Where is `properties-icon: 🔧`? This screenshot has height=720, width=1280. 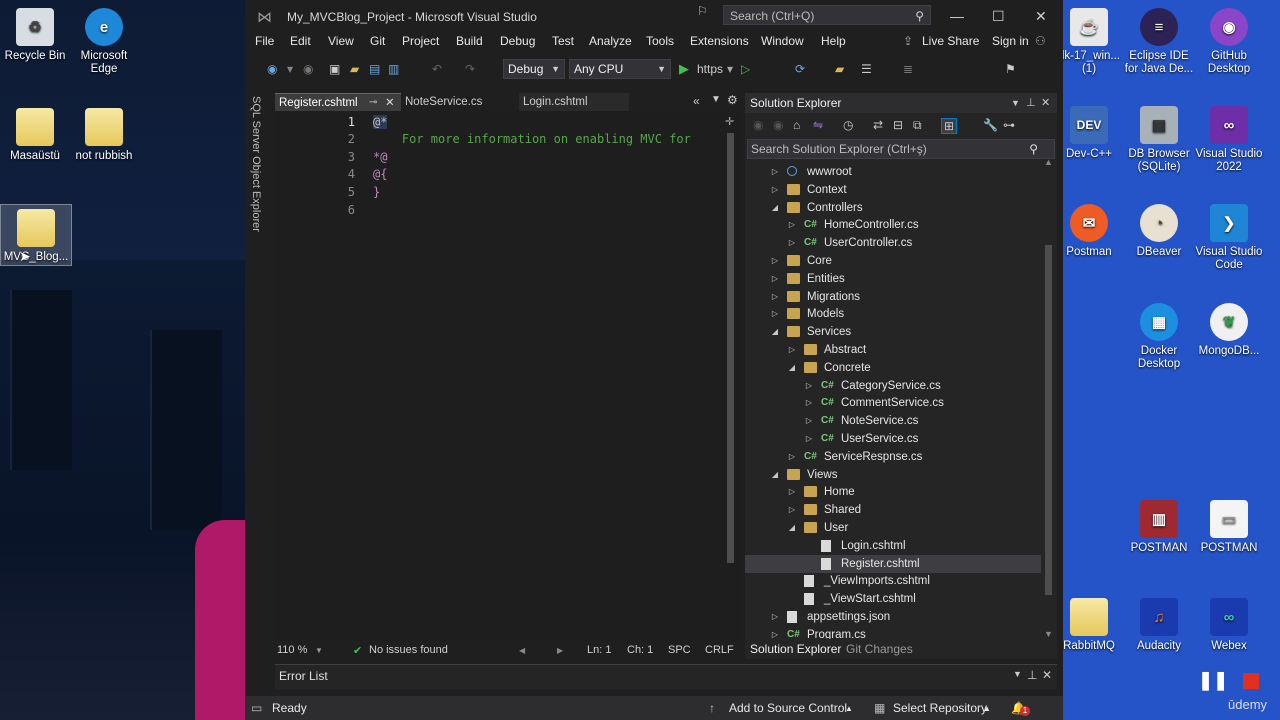
properties-icon: 🔧 is located at coordinates (990, 125).